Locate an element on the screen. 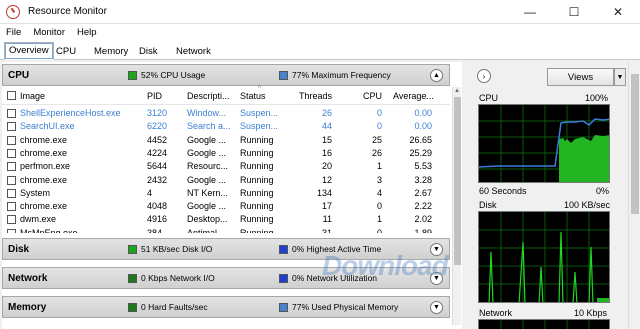 This screenshot has width=640, height=329. menu-help: Help is located at coordinates (87, 32).